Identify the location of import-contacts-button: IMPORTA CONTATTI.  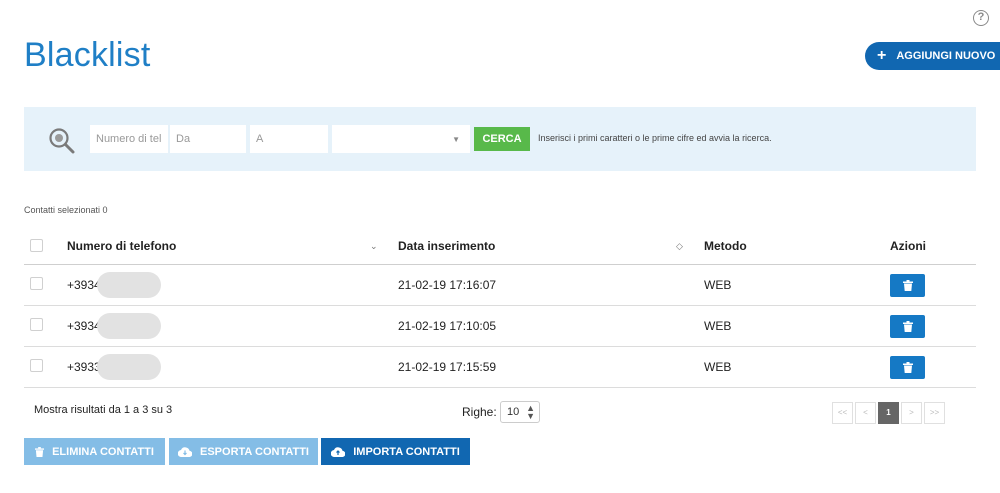
(395, 451).